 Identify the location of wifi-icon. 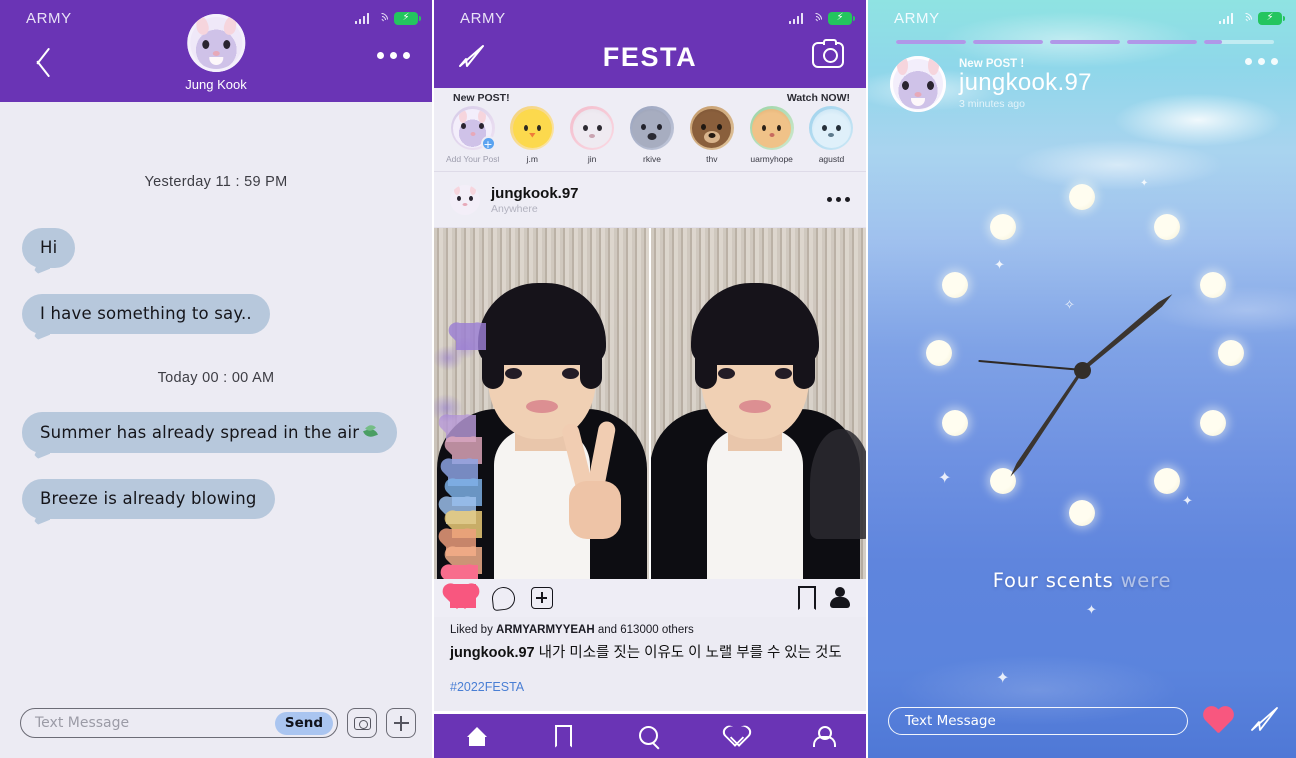
(815, 19).